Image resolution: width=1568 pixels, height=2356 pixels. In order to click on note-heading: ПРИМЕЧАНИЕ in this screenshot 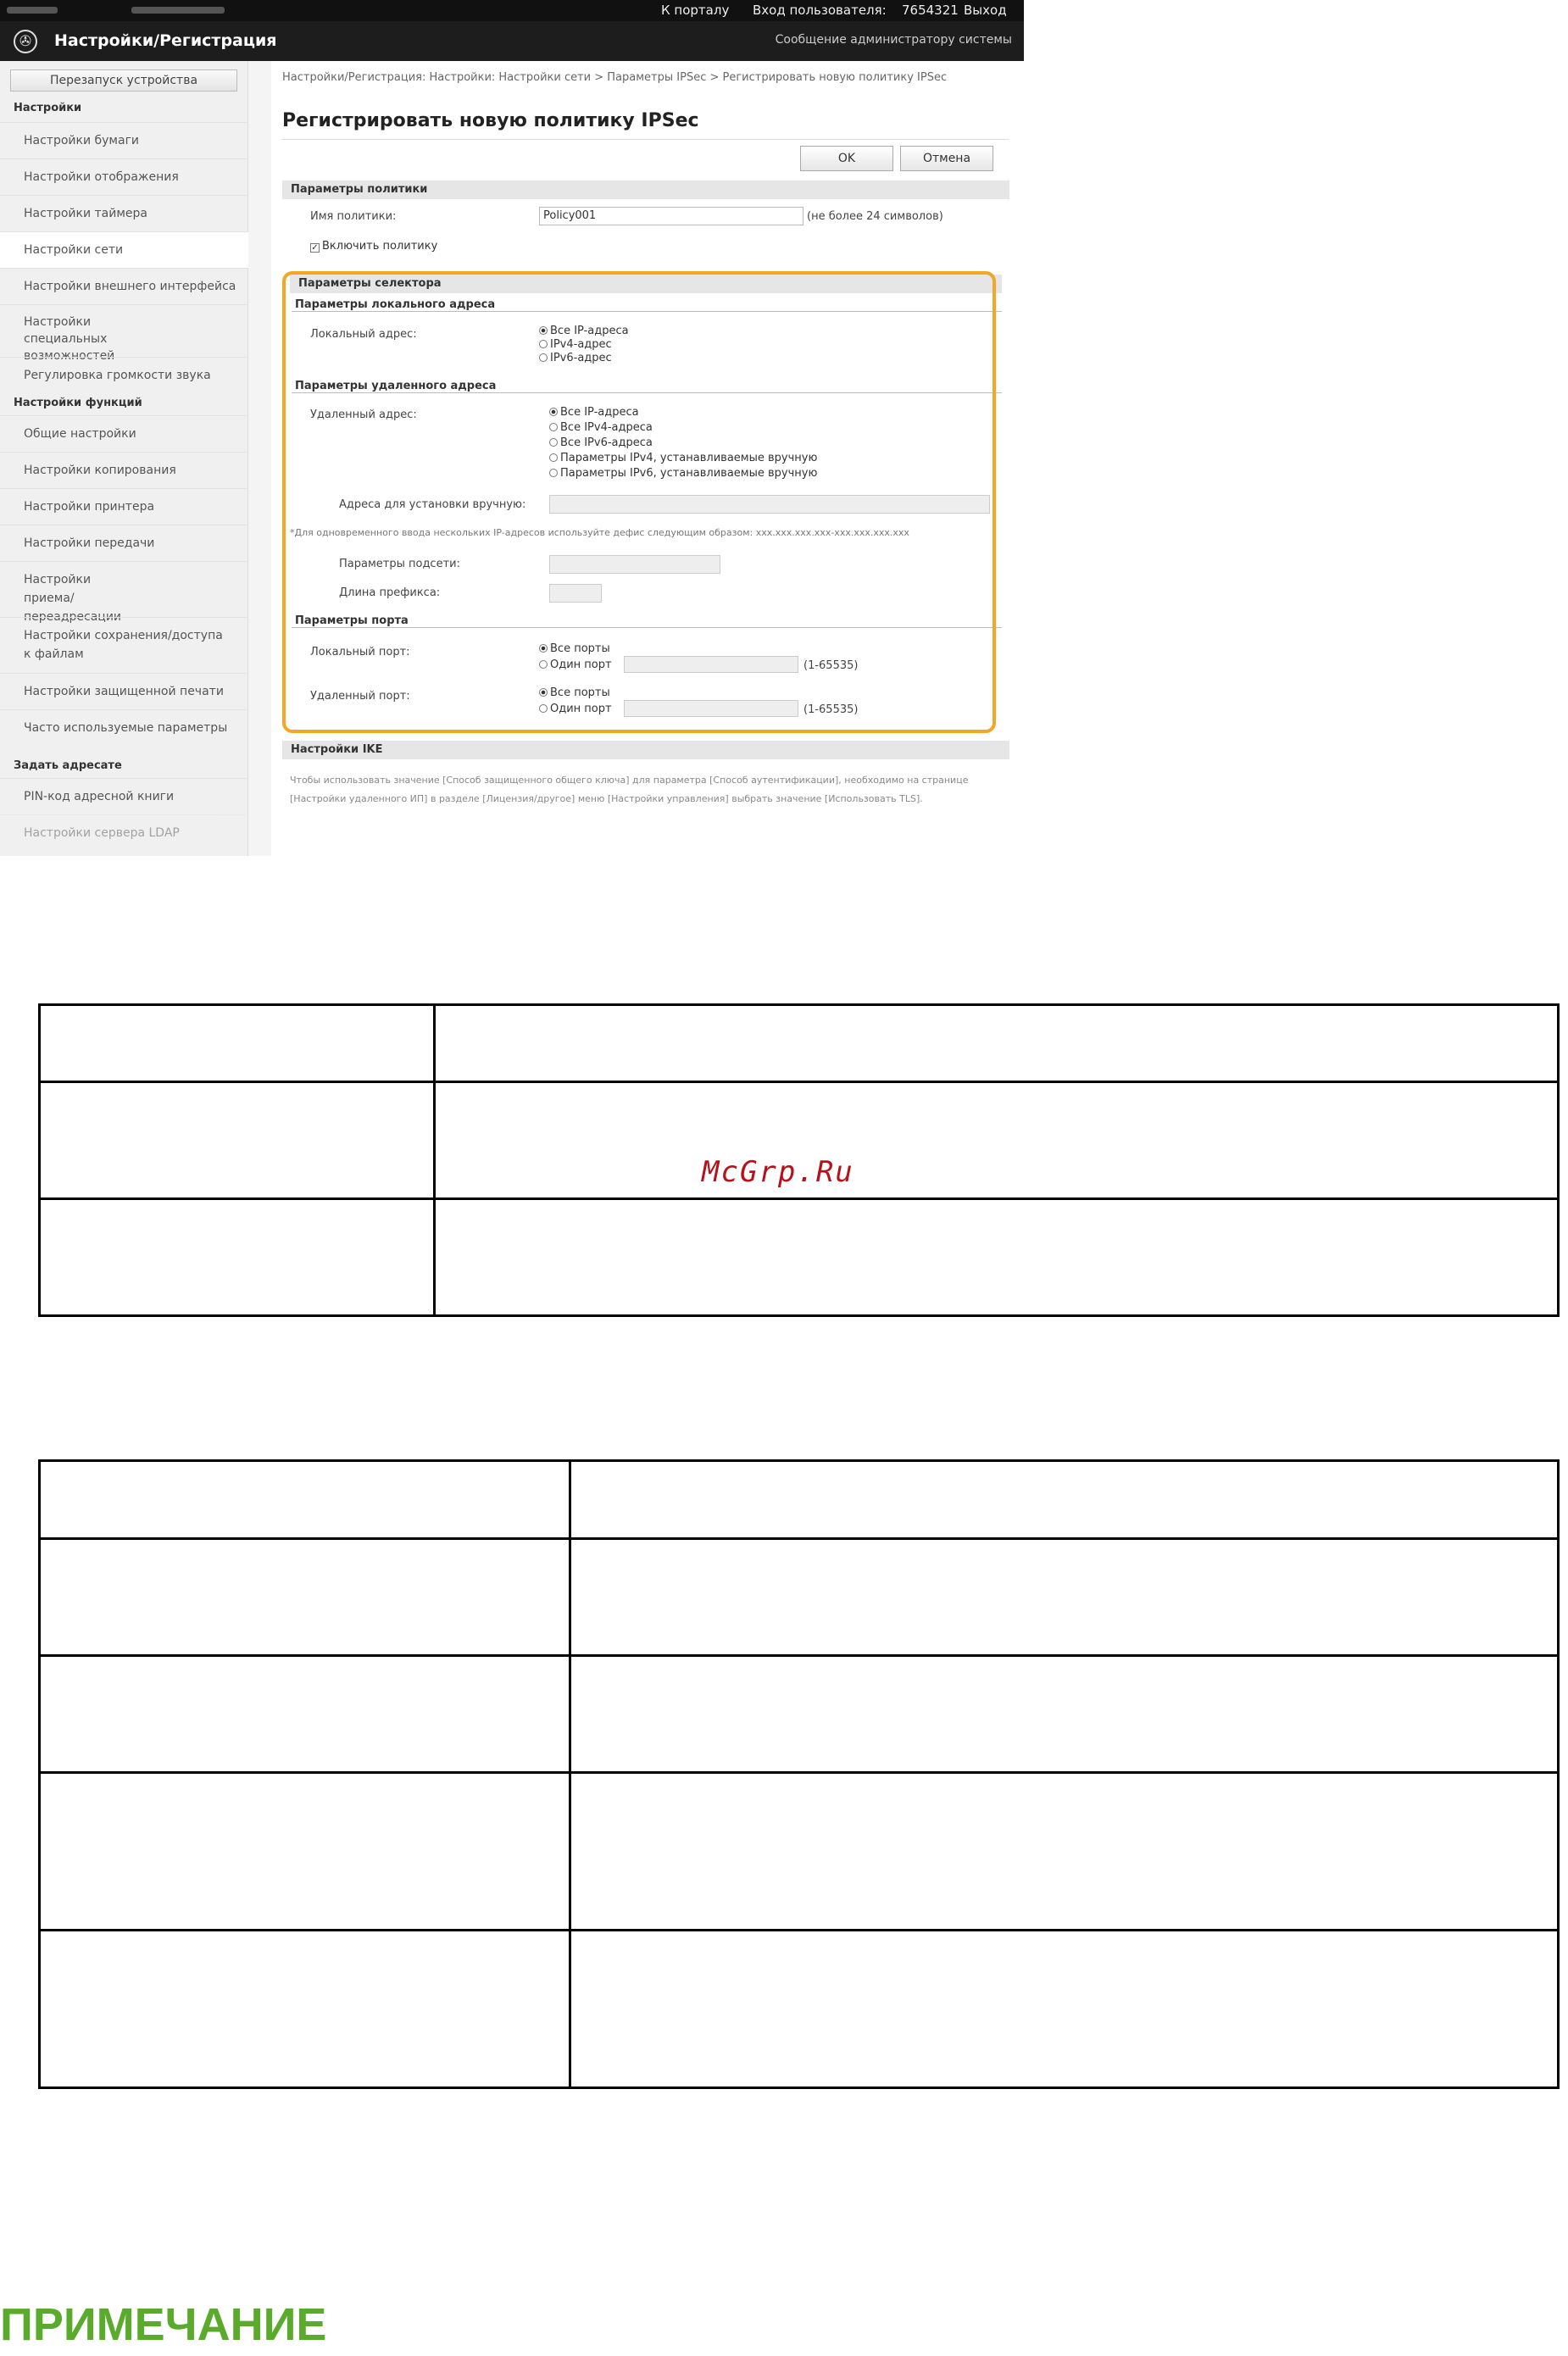, I will do `click(163, 2324)`.